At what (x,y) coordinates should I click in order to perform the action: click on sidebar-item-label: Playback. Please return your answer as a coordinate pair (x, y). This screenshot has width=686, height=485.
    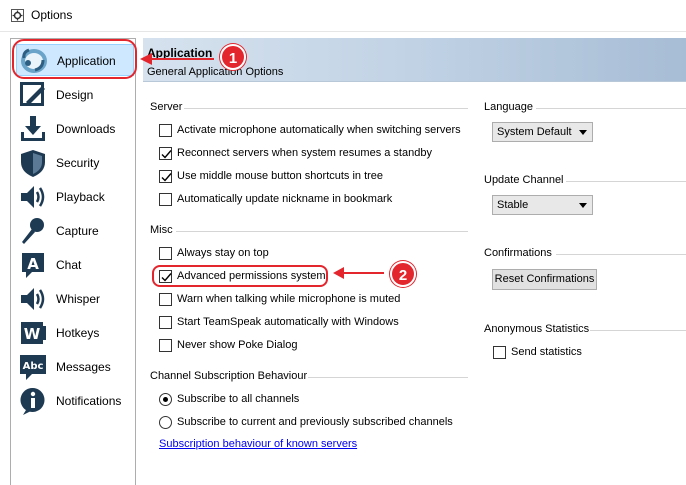
    Looking at the image, I should click on (80, 197).